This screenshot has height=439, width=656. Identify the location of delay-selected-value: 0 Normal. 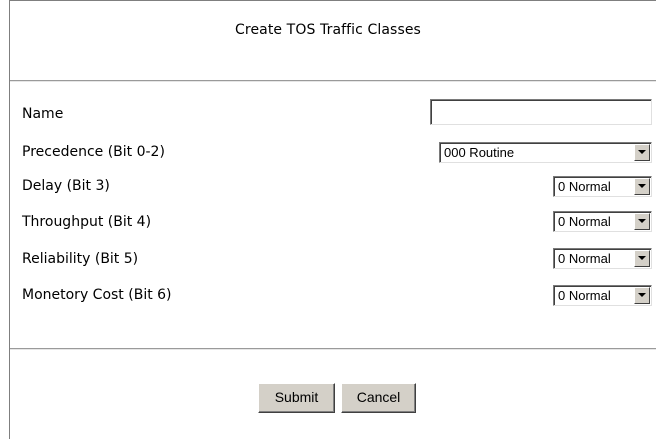
(584, 186).